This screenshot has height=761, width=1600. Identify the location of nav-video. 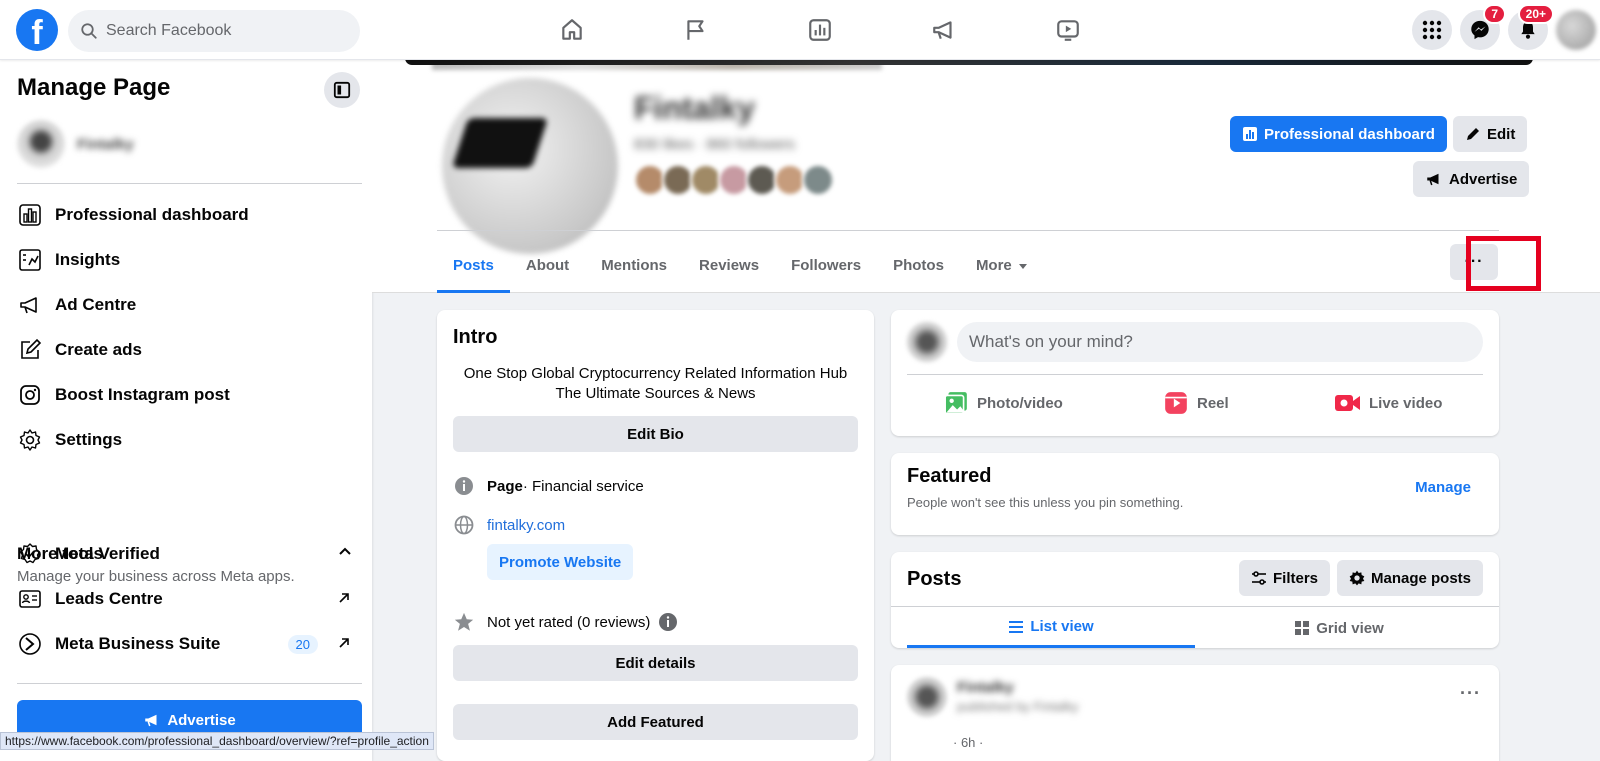
(1068, 30).